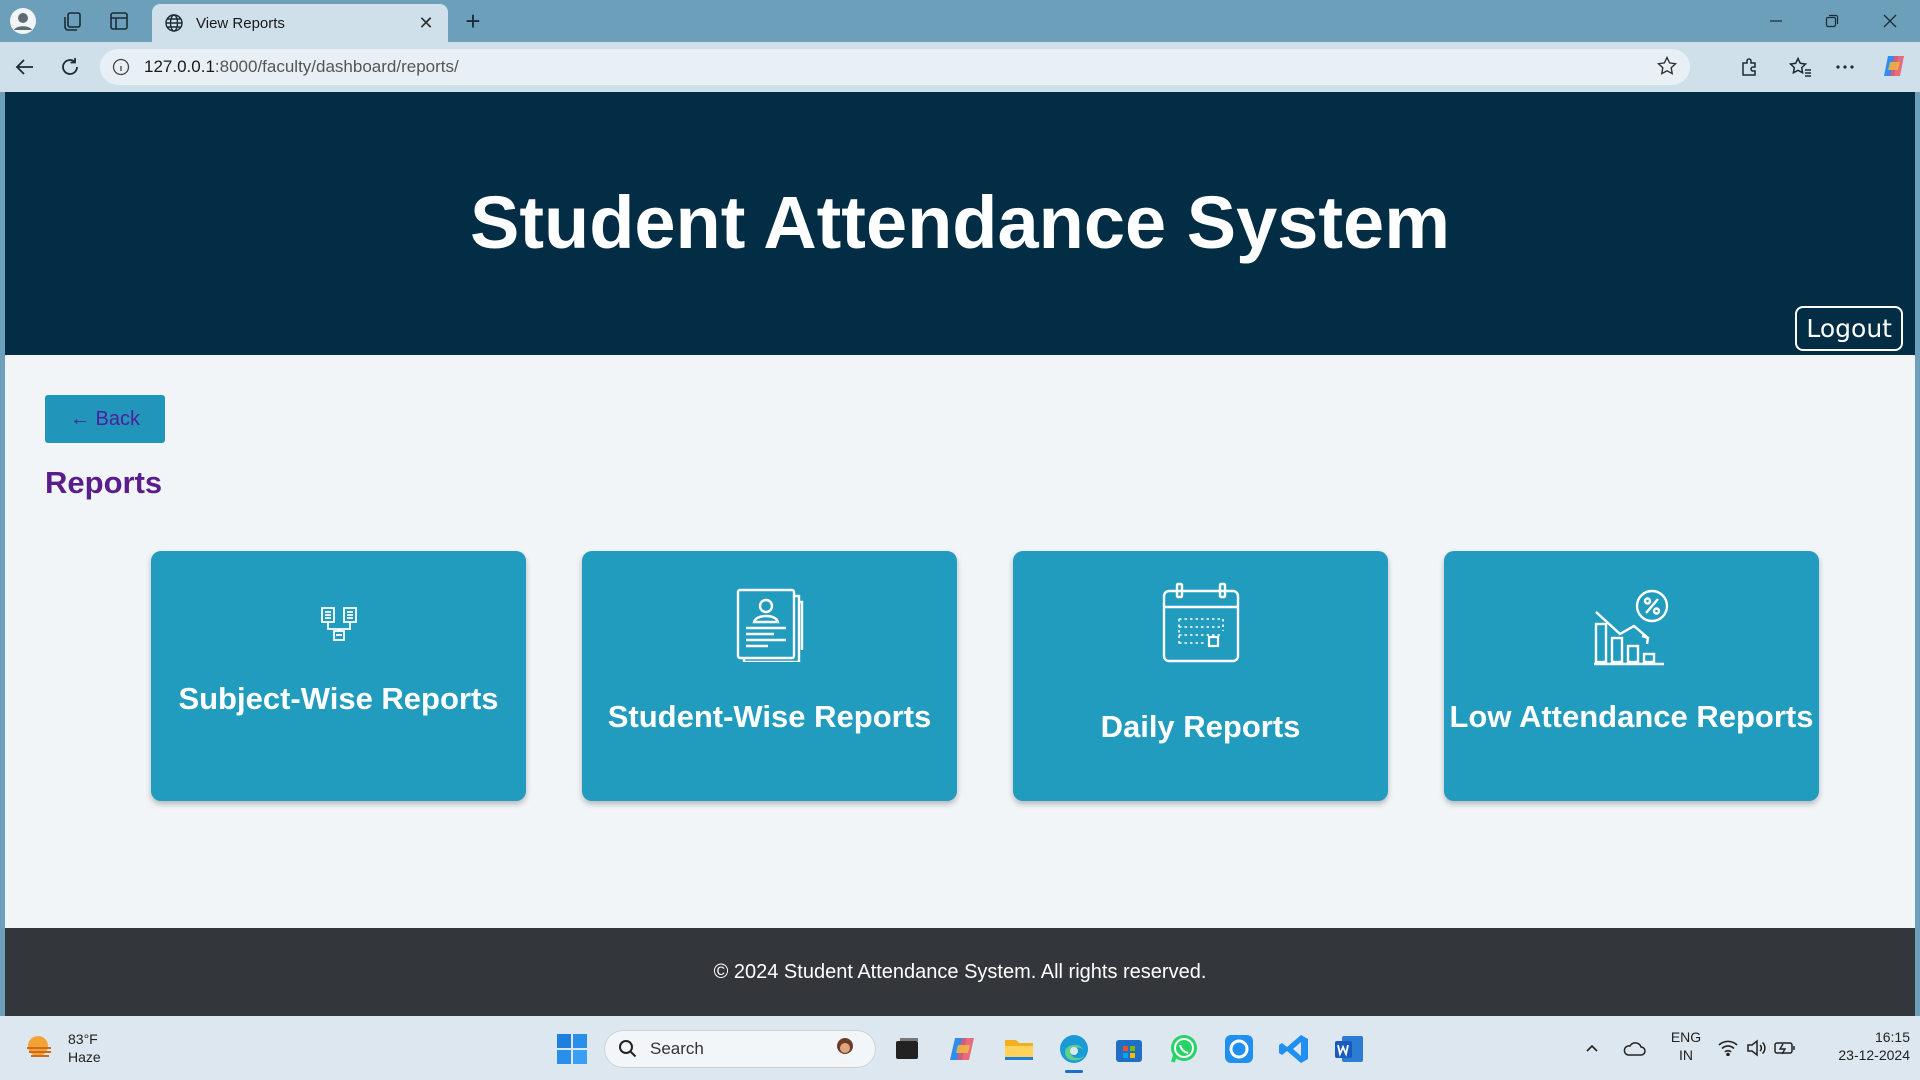  Describe the element at coordinates (1634, 1048) in the screenshot. I see `onedrive-cloud-icon` at that location.